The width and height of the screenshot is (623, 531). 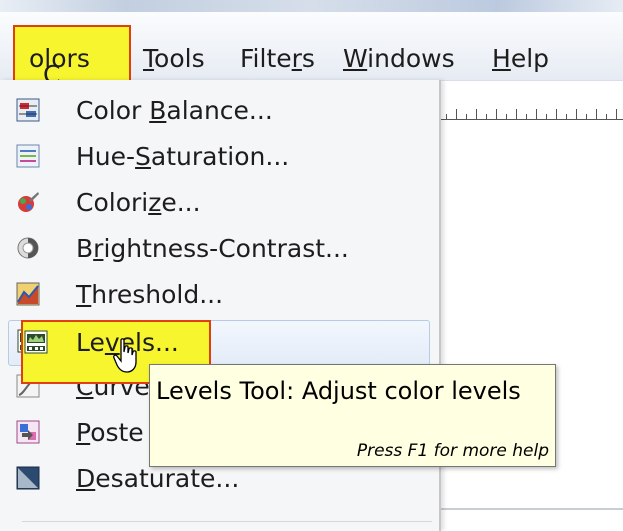 What do you see at coordinates (28, 478) in the screenshot?
I see `desaturate-icon` at bounding box center [28, 478].